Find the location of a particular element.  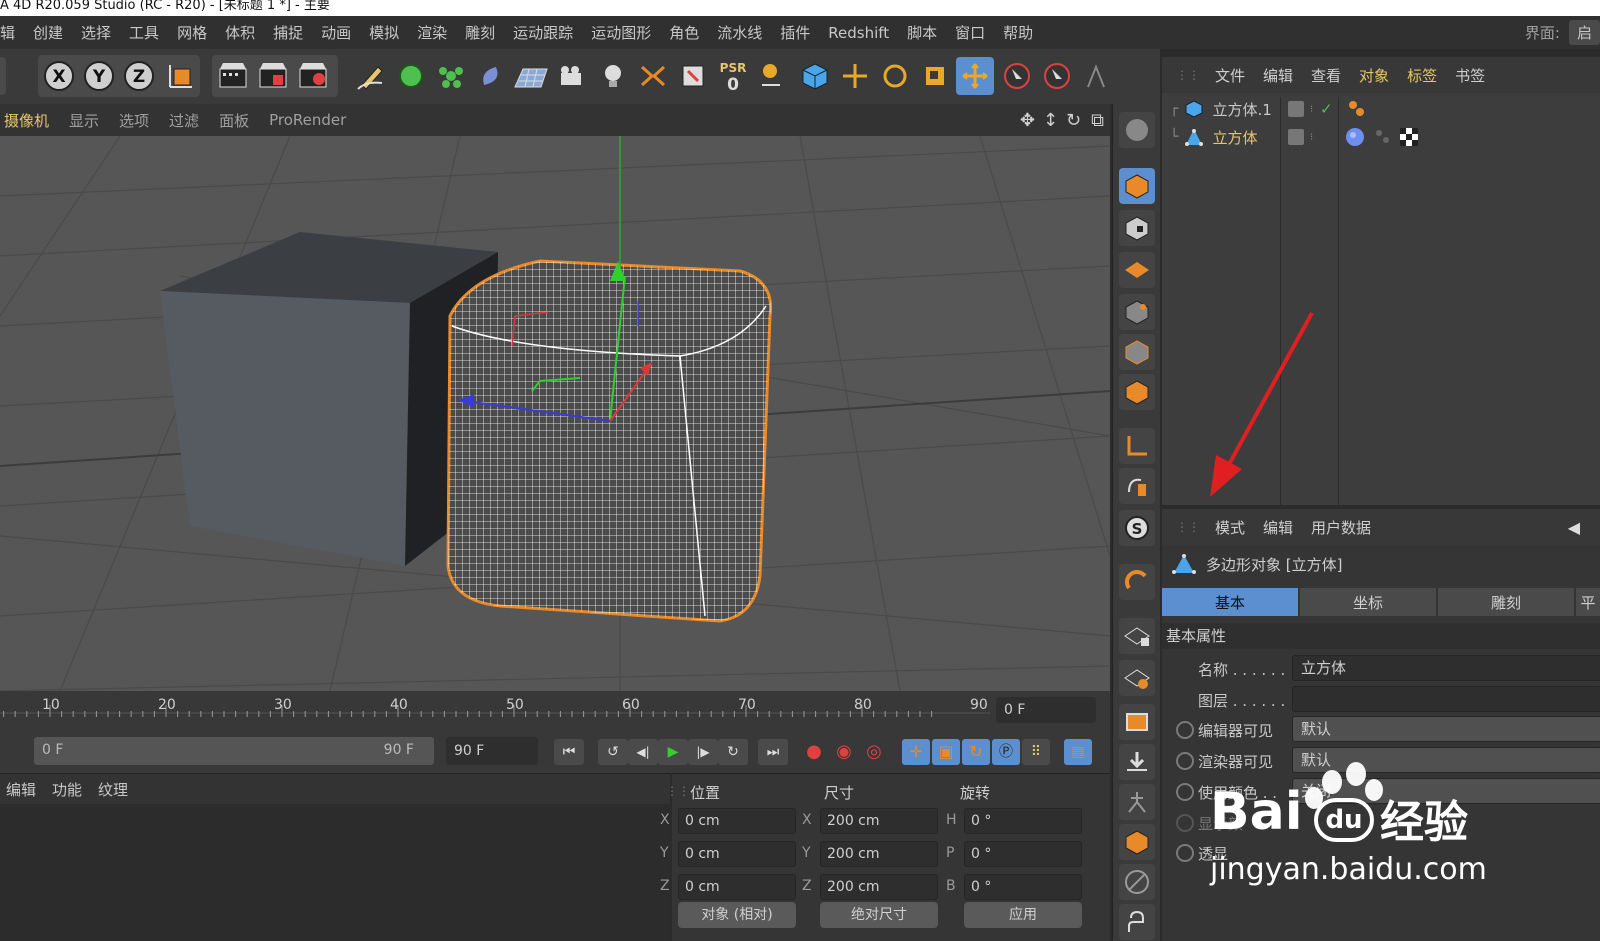

timeline-window-button: ▤ is located at coordinates (1078, 752).